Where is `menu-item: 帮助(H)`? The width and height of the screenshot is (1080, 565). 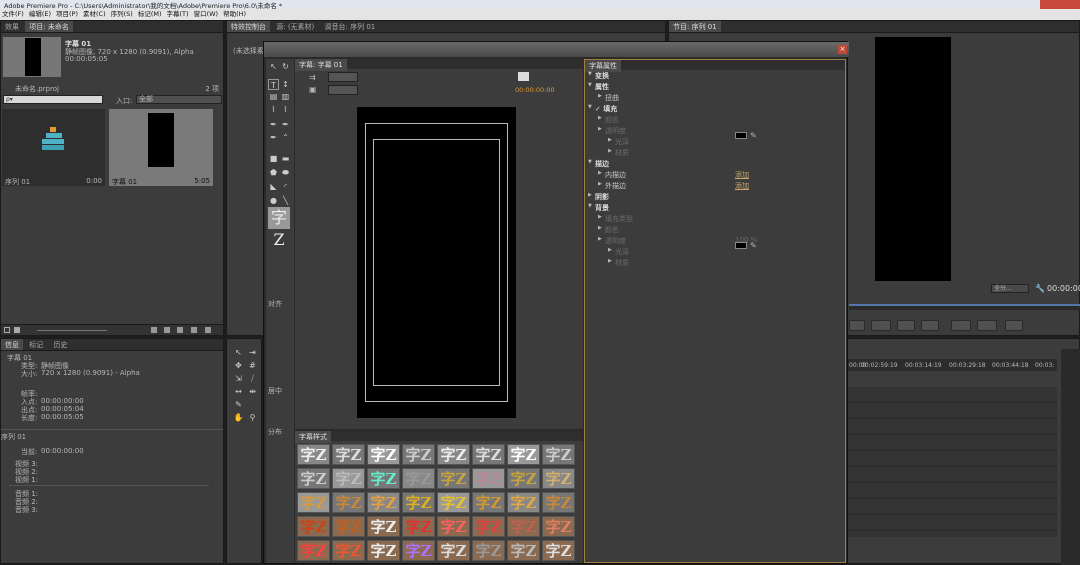 menu-item: 帮助(H) is located at coordinates (234, 14).